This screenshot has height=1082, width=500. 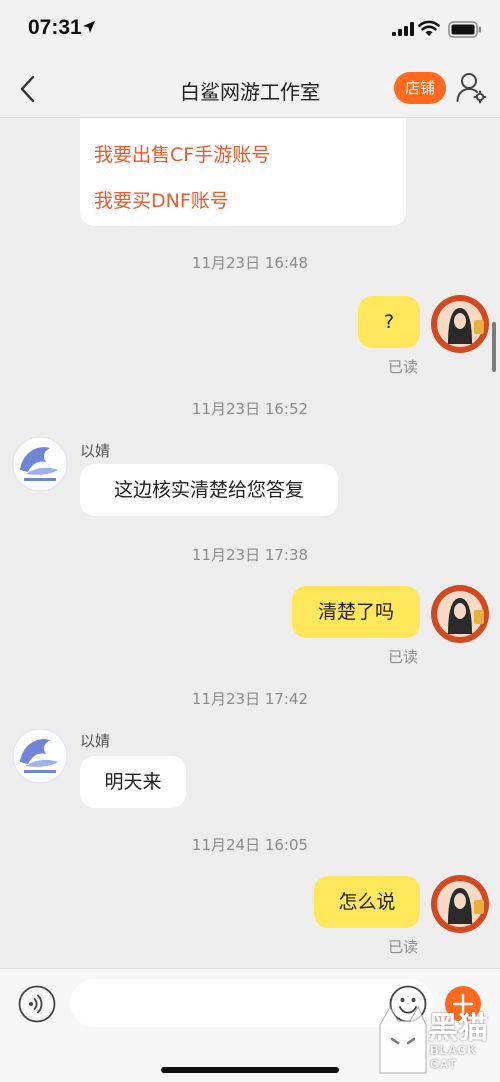 I want to click on watermark: 黑猫 BLACK CAT, so click(x=438, y=1042).